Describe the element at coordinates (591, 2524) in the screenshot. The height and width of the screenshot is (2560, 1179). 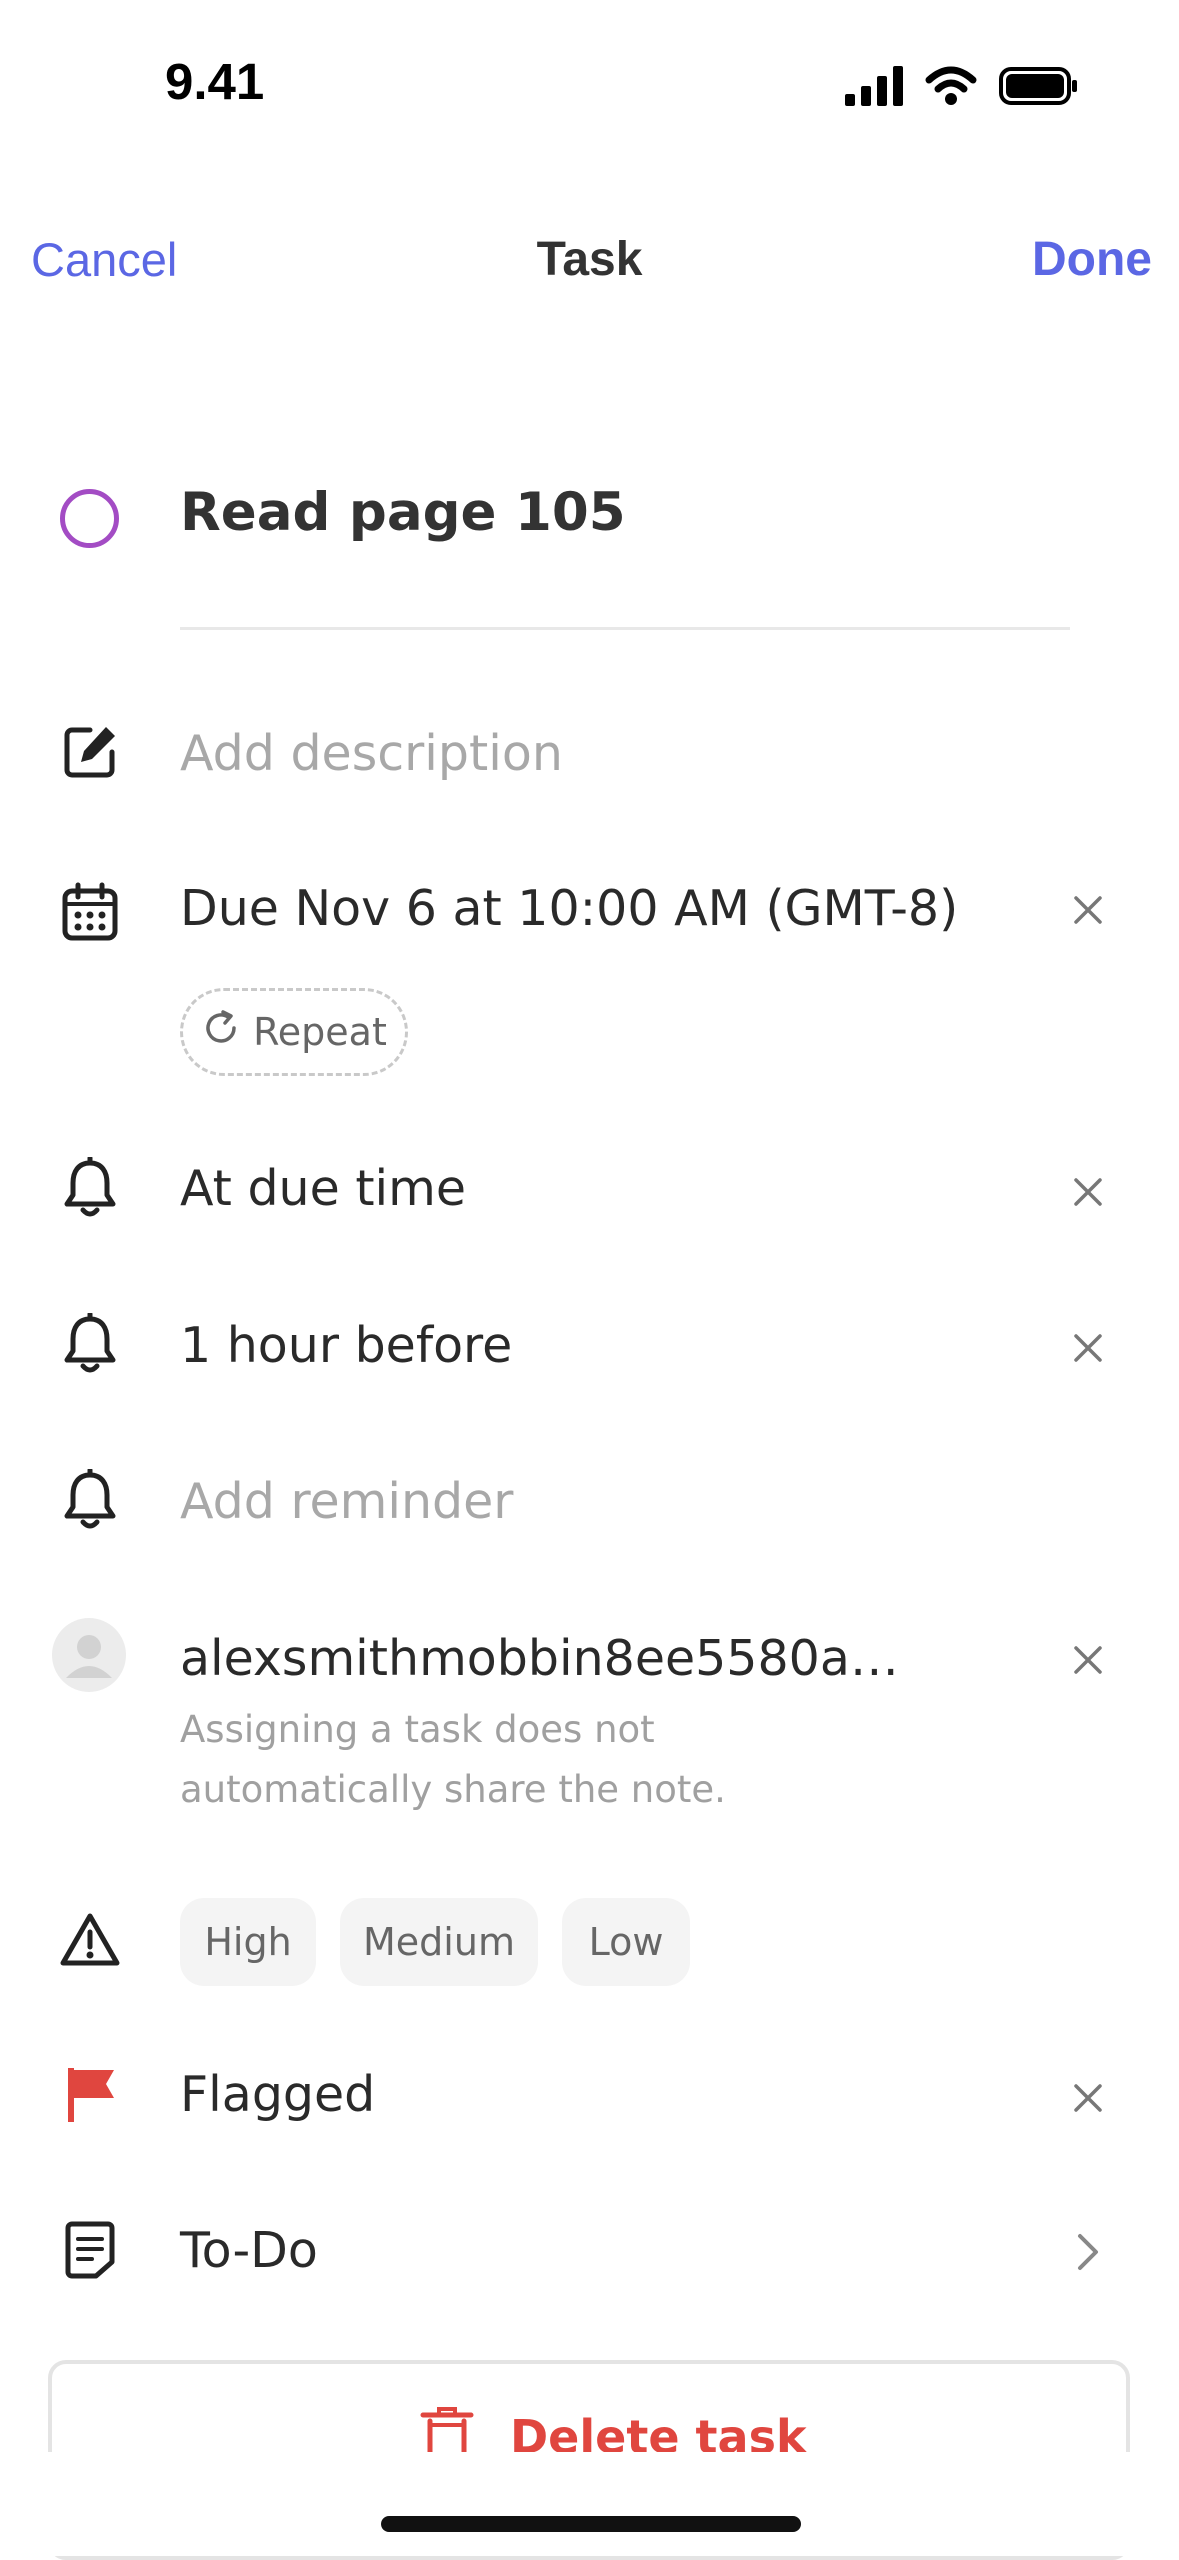
I see `home-indicator` at that location.